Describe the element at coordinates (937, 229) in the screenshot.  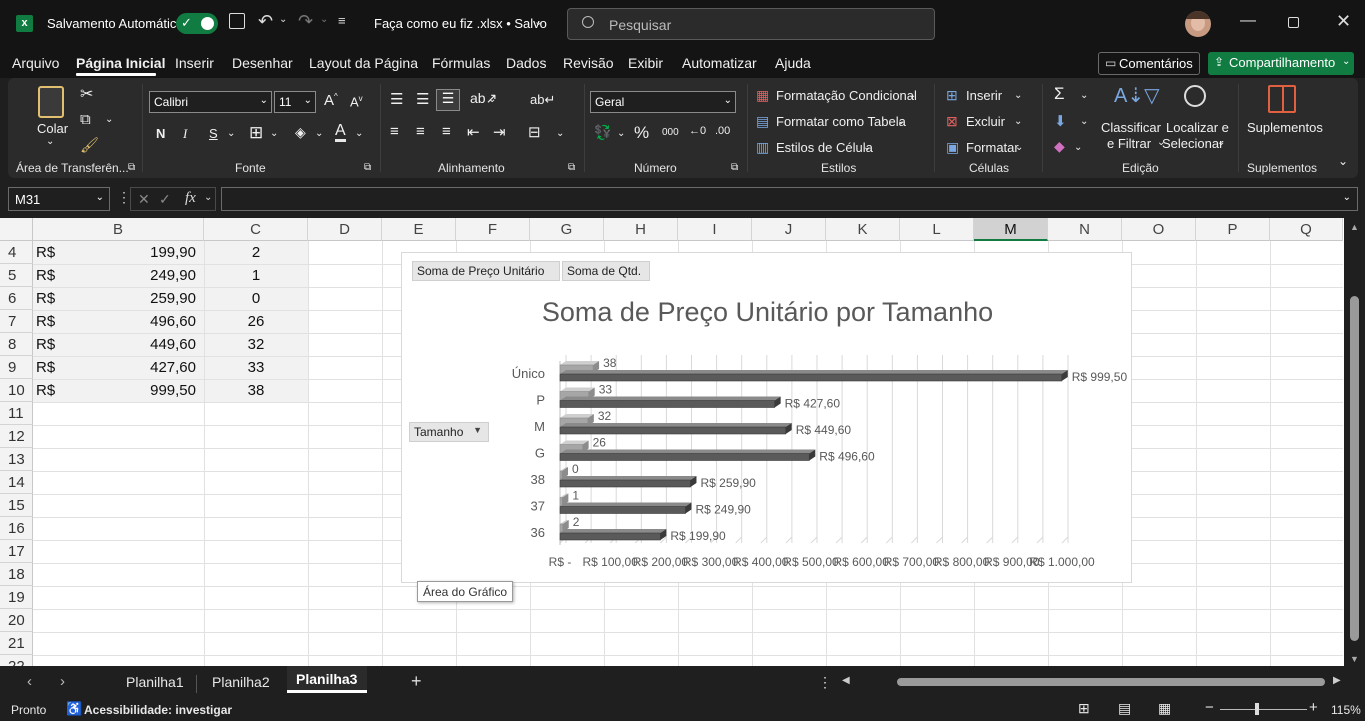
I see `column-header-l: L` at that location.